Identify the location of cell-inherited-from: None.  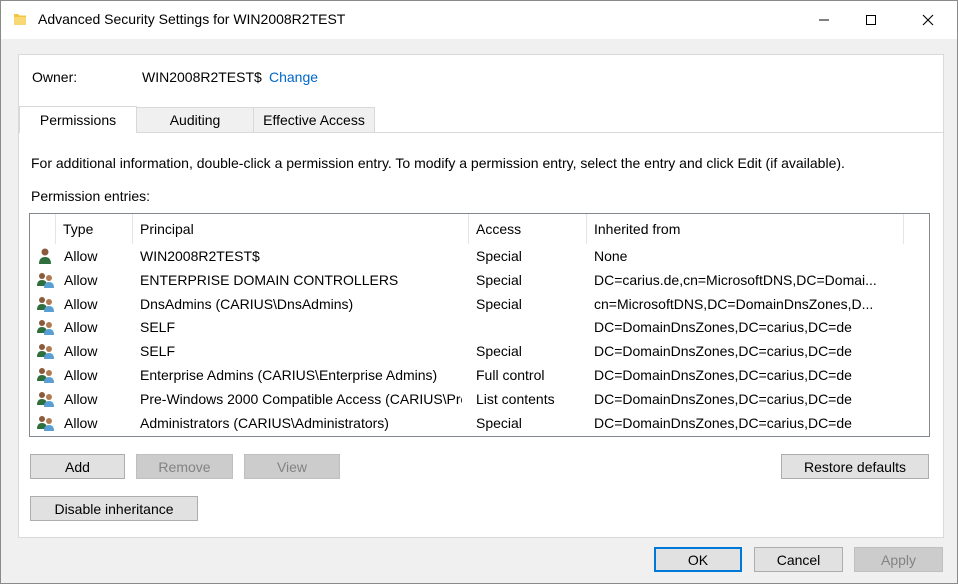
(611, 256).